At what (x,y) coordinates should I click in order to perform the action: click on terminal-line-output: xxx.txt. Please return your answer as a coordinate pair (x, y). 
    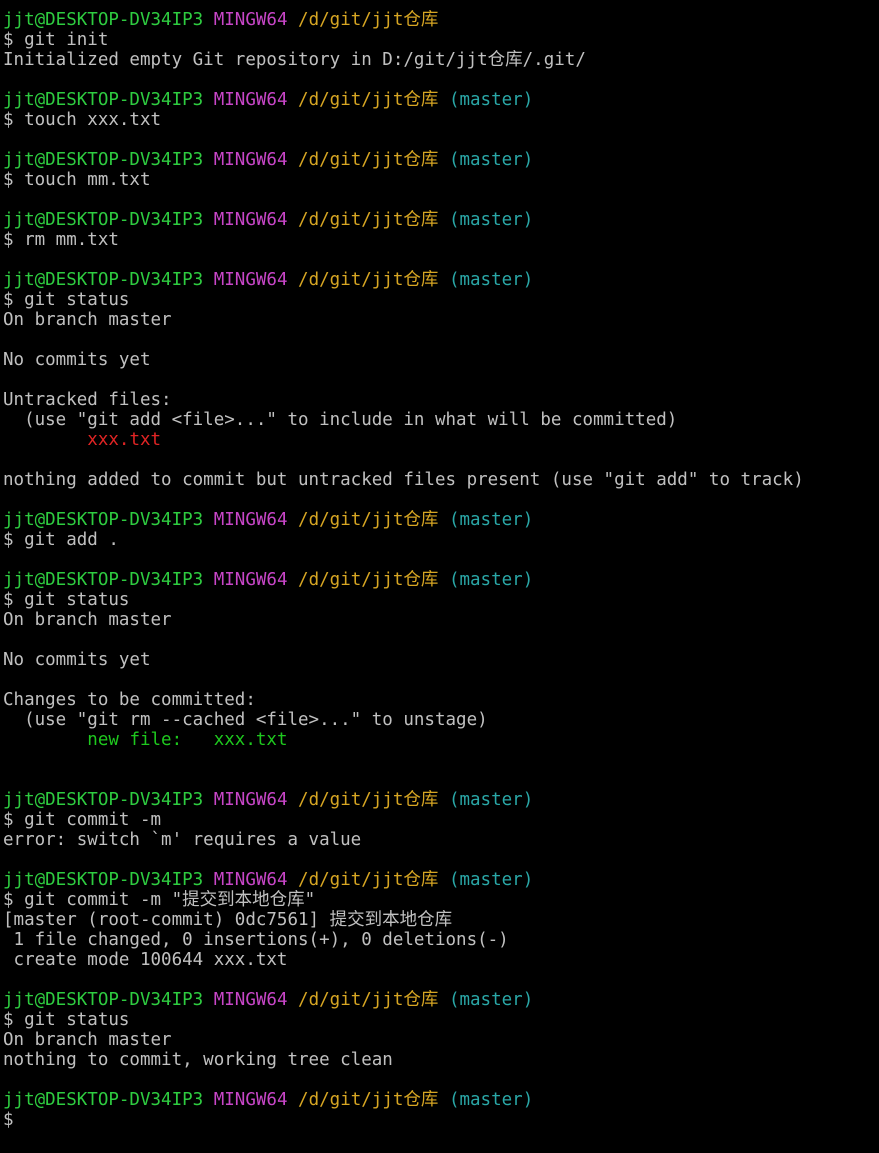
    Looking at the image, I should click on (441, 440).